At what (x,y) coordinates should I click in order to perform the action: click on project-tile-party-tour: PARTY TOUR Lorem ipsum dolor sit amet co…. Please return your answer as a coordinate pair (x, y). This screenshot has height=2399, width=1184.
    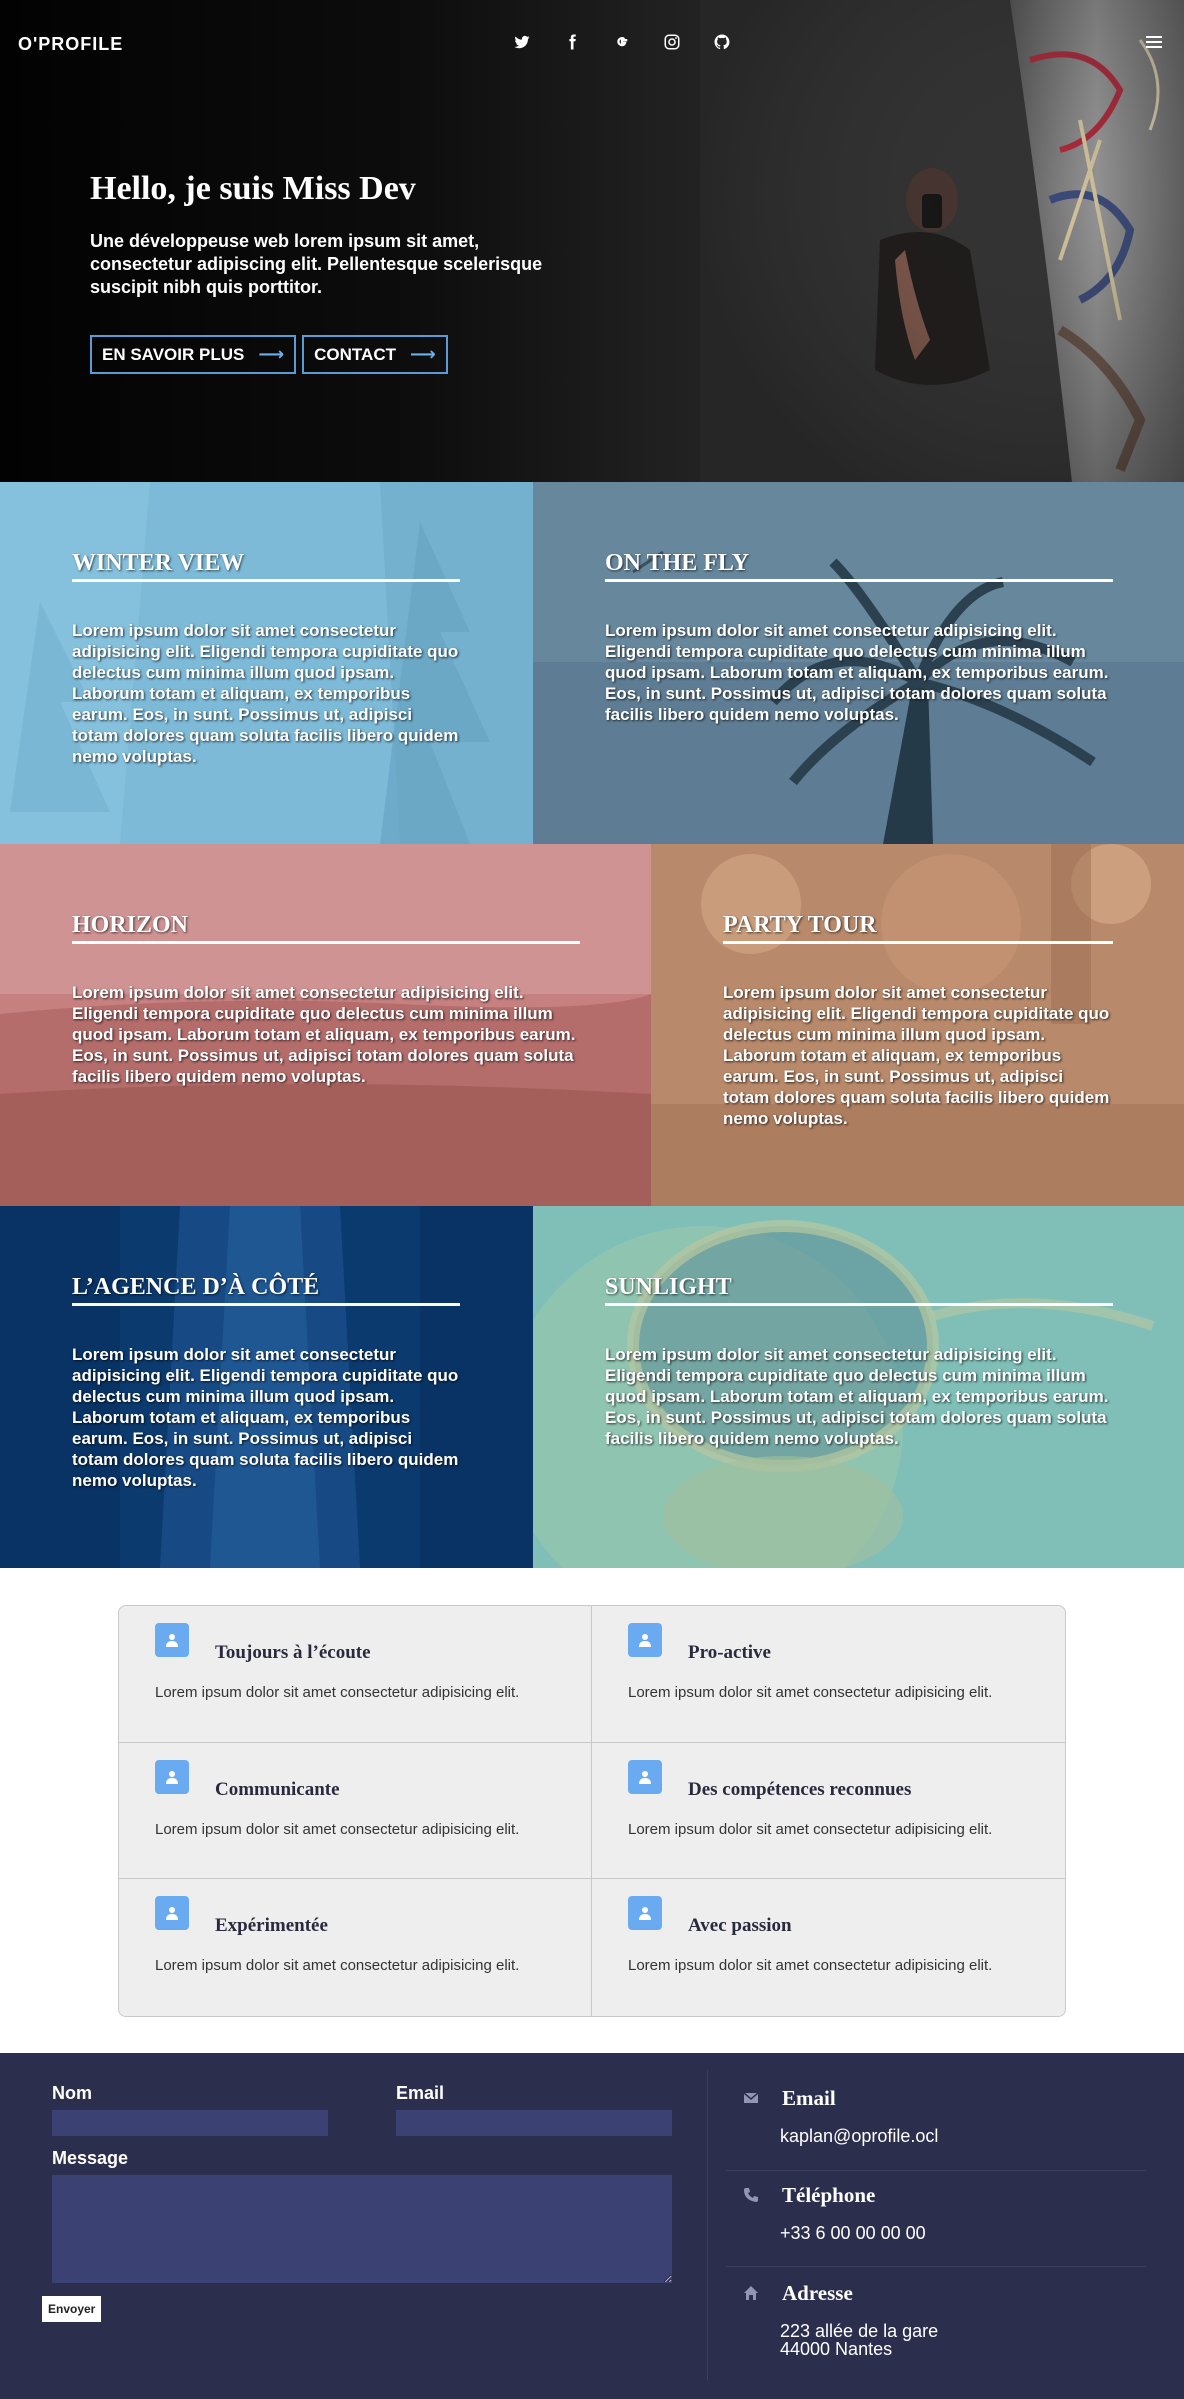
    Looking at the image, I should click on (917, 1025).